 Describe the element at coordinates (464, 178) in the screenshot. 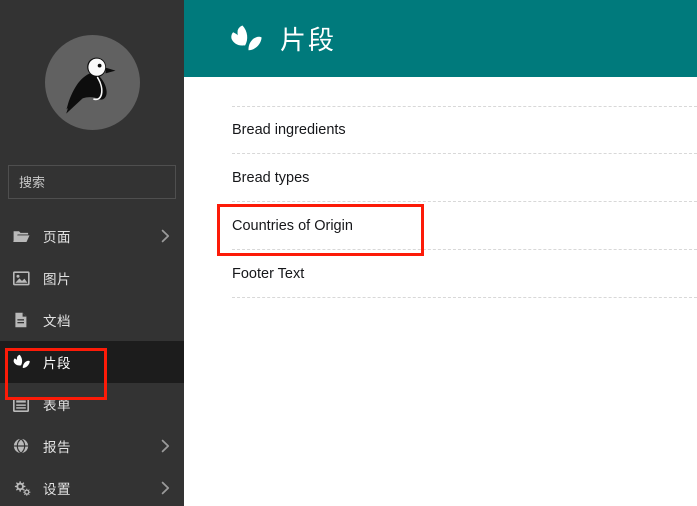

I see `list-item: Bread types` at that location.